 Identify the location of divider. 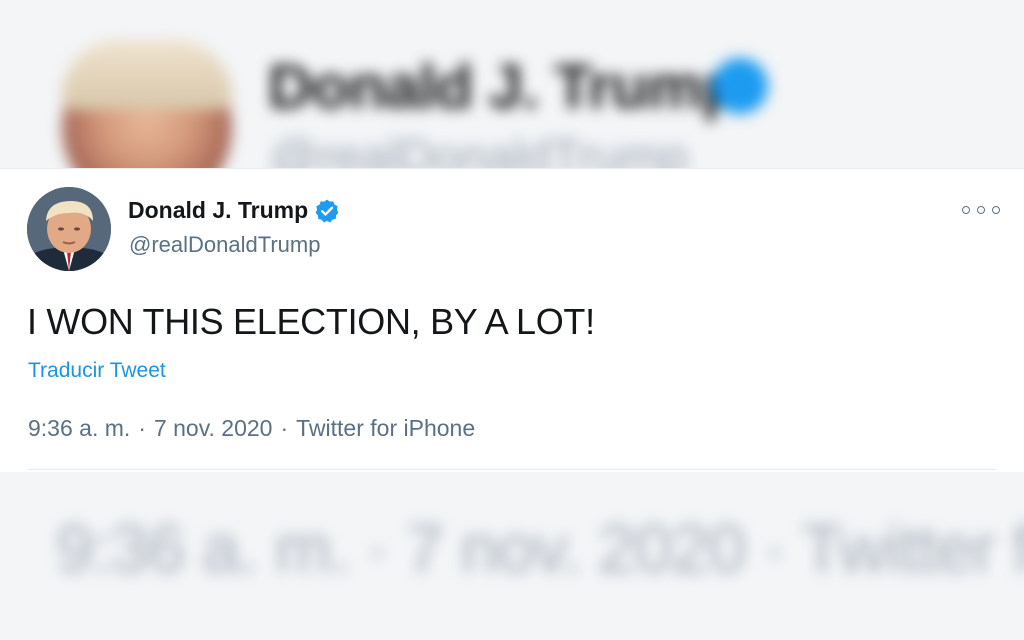
(512, 469).